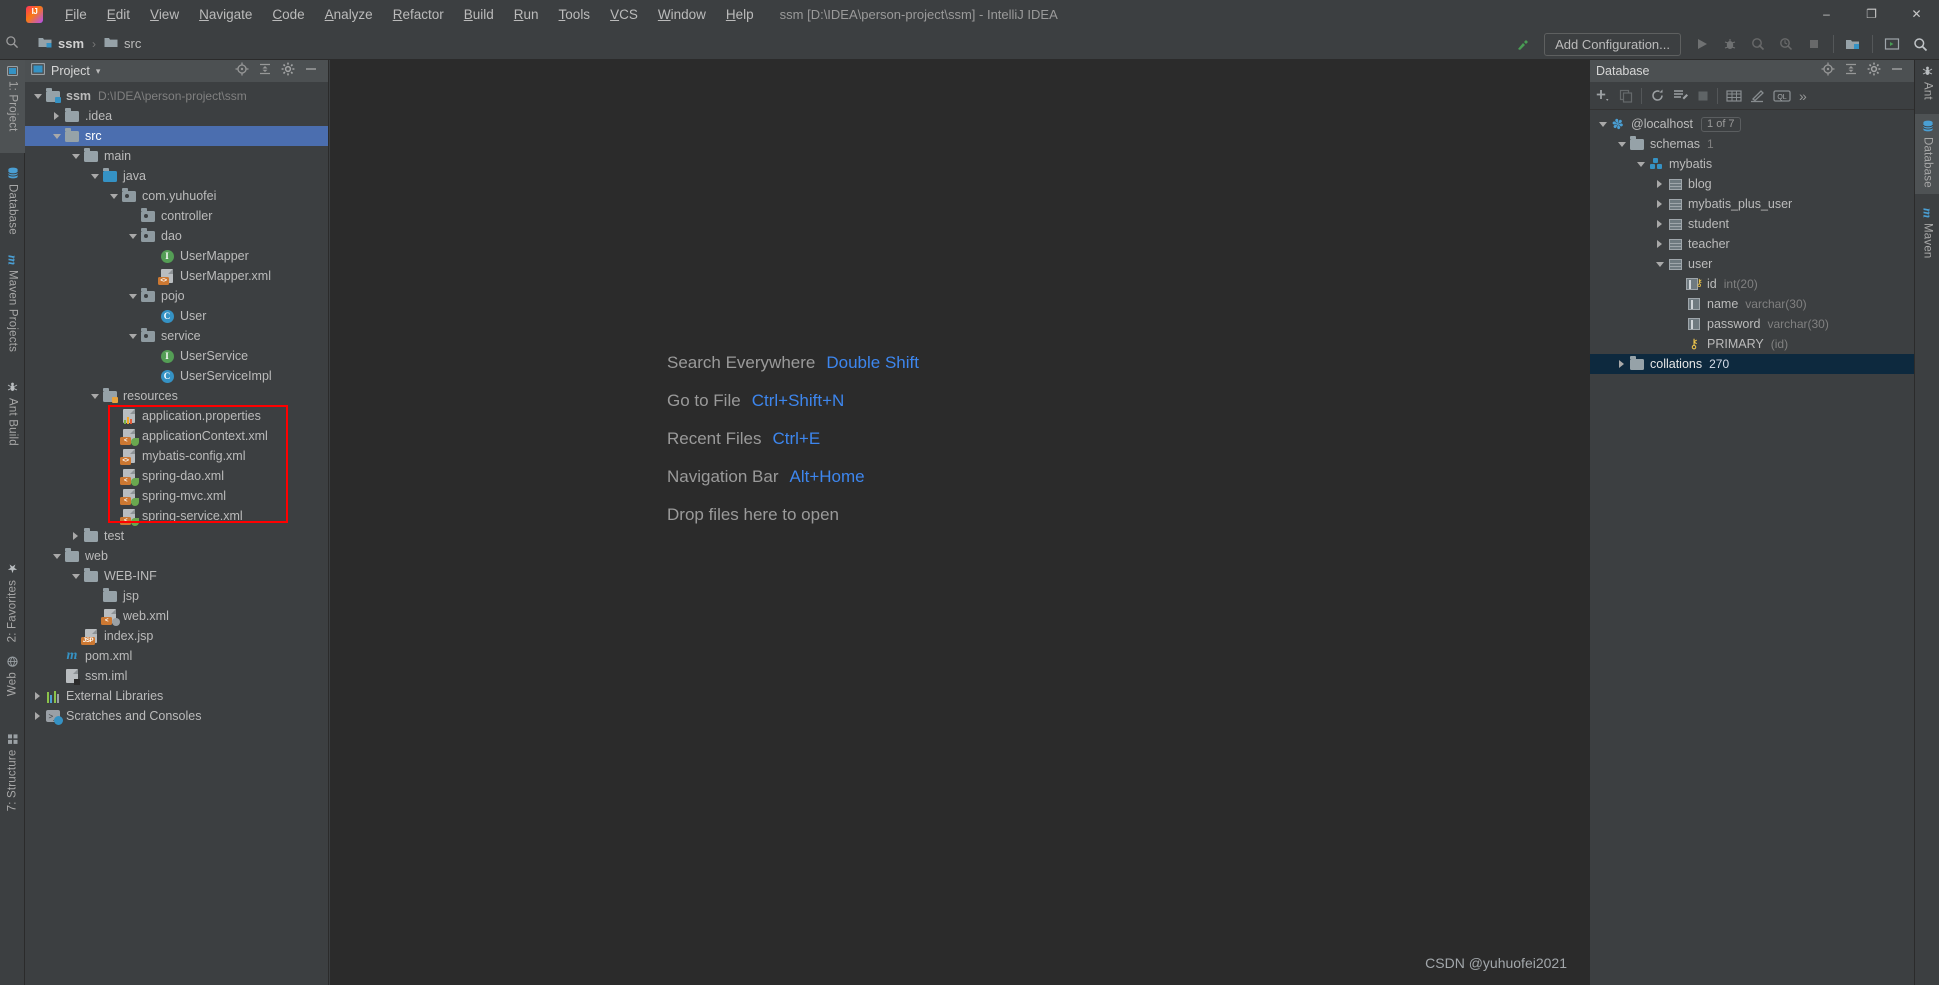  What do you see at coordinates (1752, 224) in the screenshot?
I see `tree-row: student` at bounding box center [1752, 224].